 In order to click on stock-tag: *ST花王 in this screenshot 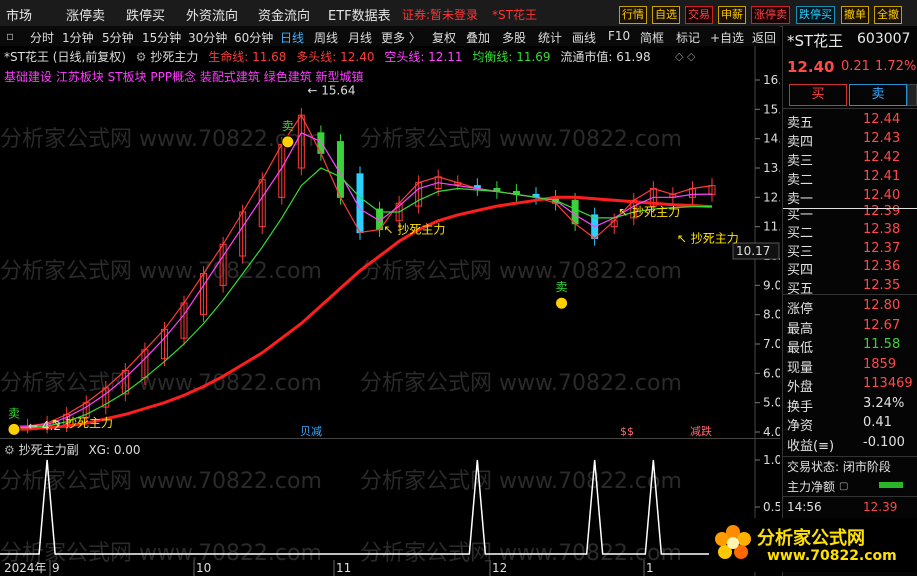, I will do `click(514, 14)`.